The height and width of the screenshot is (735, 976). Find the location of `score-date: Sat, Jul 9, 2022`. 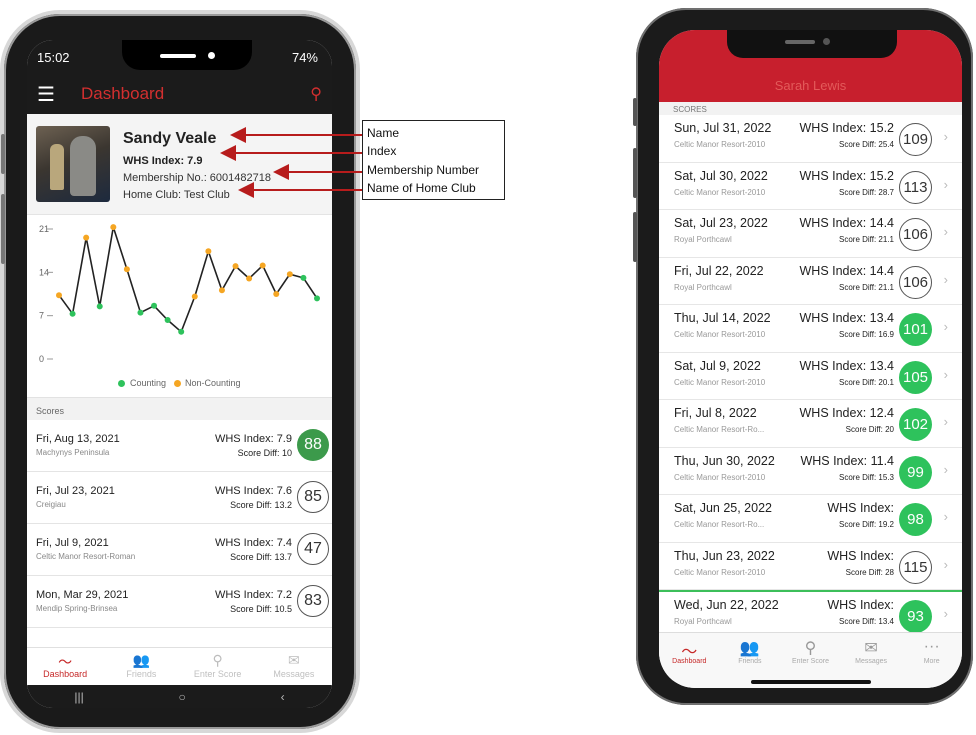

score-date: Sat, Jul 9, 2022 is located at coordinates (717, 365).